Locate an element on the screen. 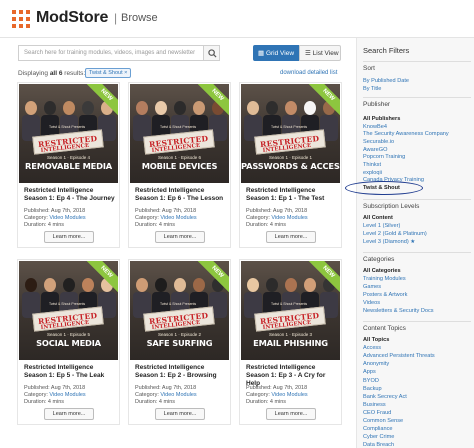 The height and width of the screenshot is (448, 474). sidebar-title: Search Filters is located at coordinates (386, 50).